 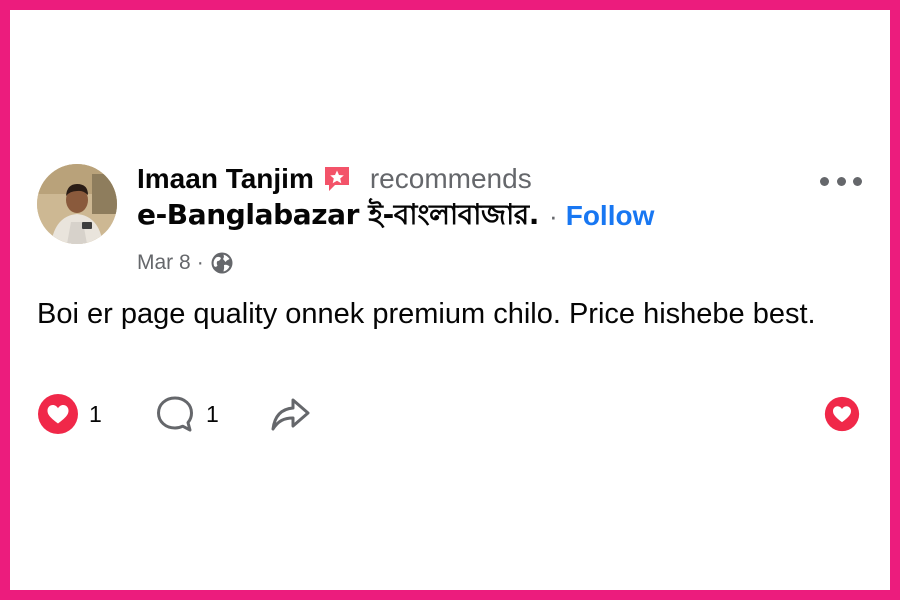 What do you see at coordinates (338, 216) in the screenshot?
I see `page-name: e-Banglabazar ই-বাংলাবাজার.` at bounding box center [338, 216].